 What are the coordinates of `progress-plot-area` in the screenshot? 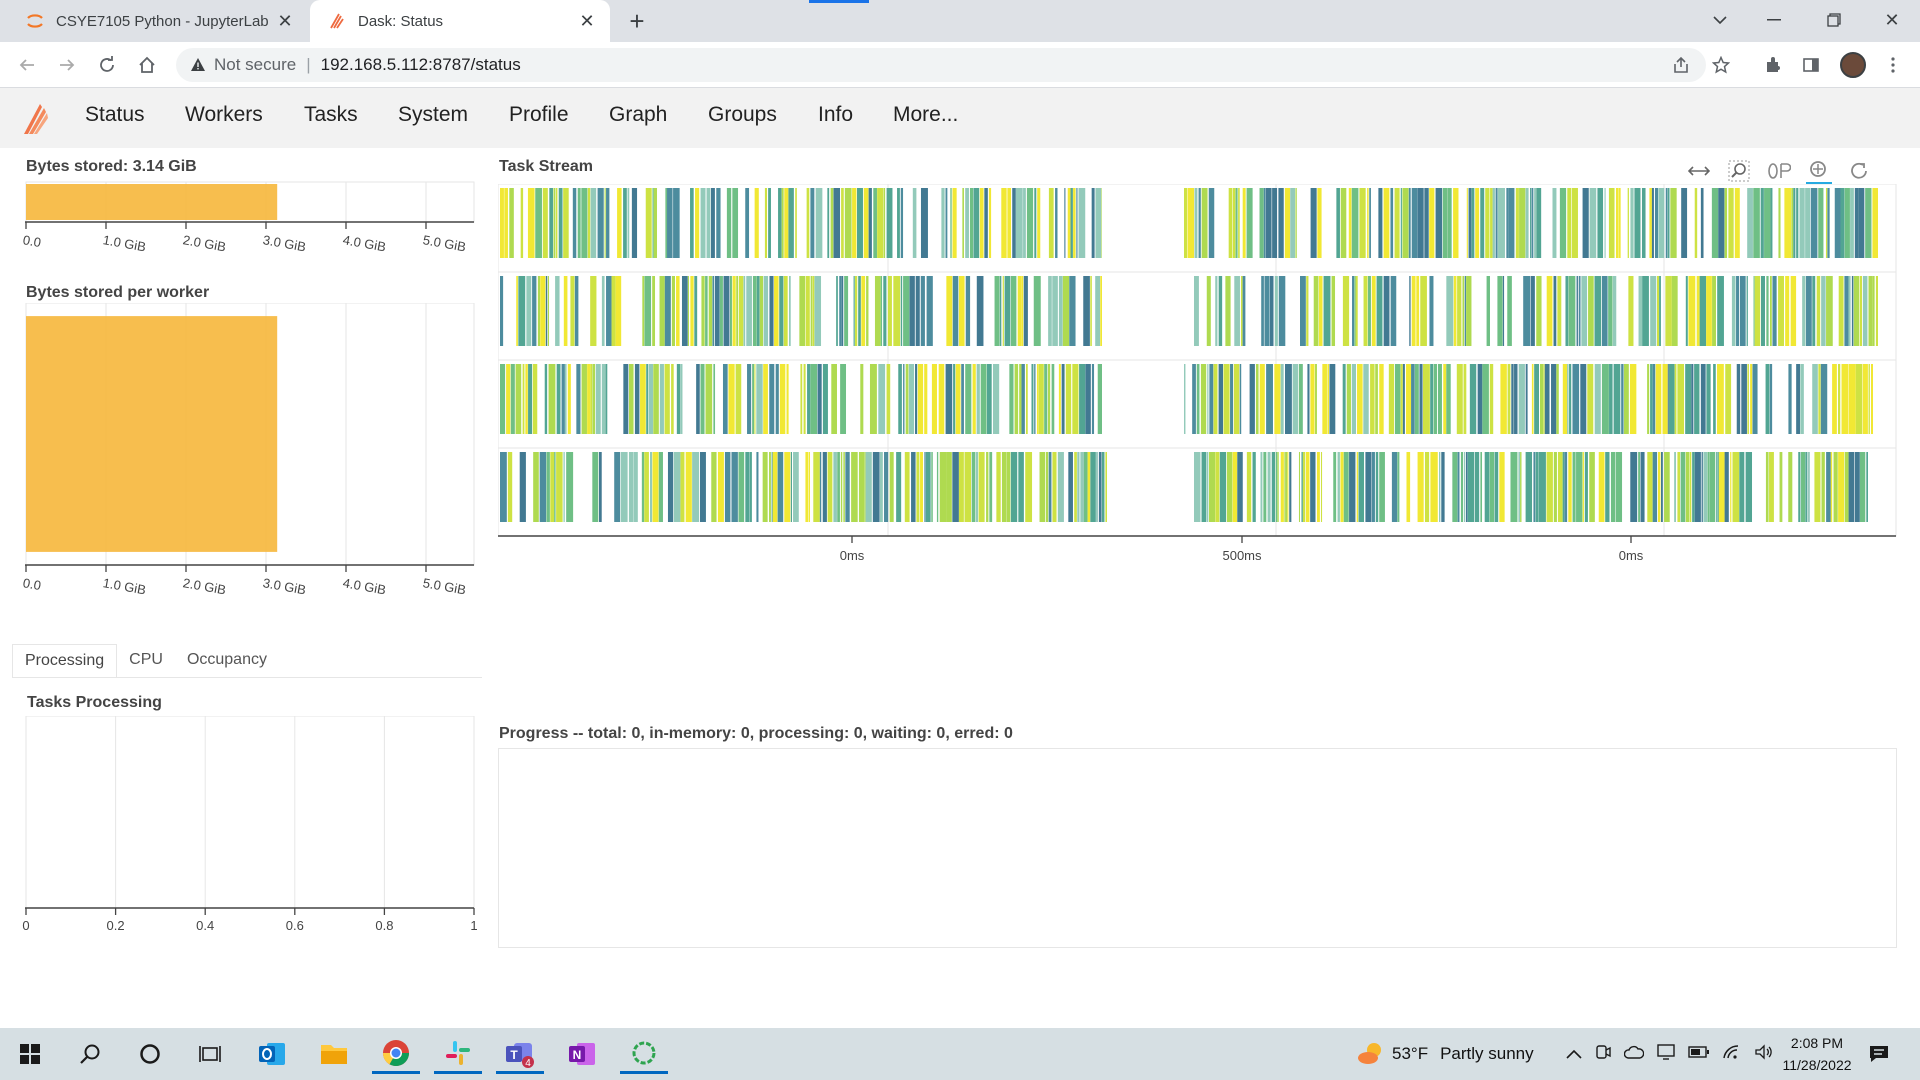 It's located at (1197, 848).